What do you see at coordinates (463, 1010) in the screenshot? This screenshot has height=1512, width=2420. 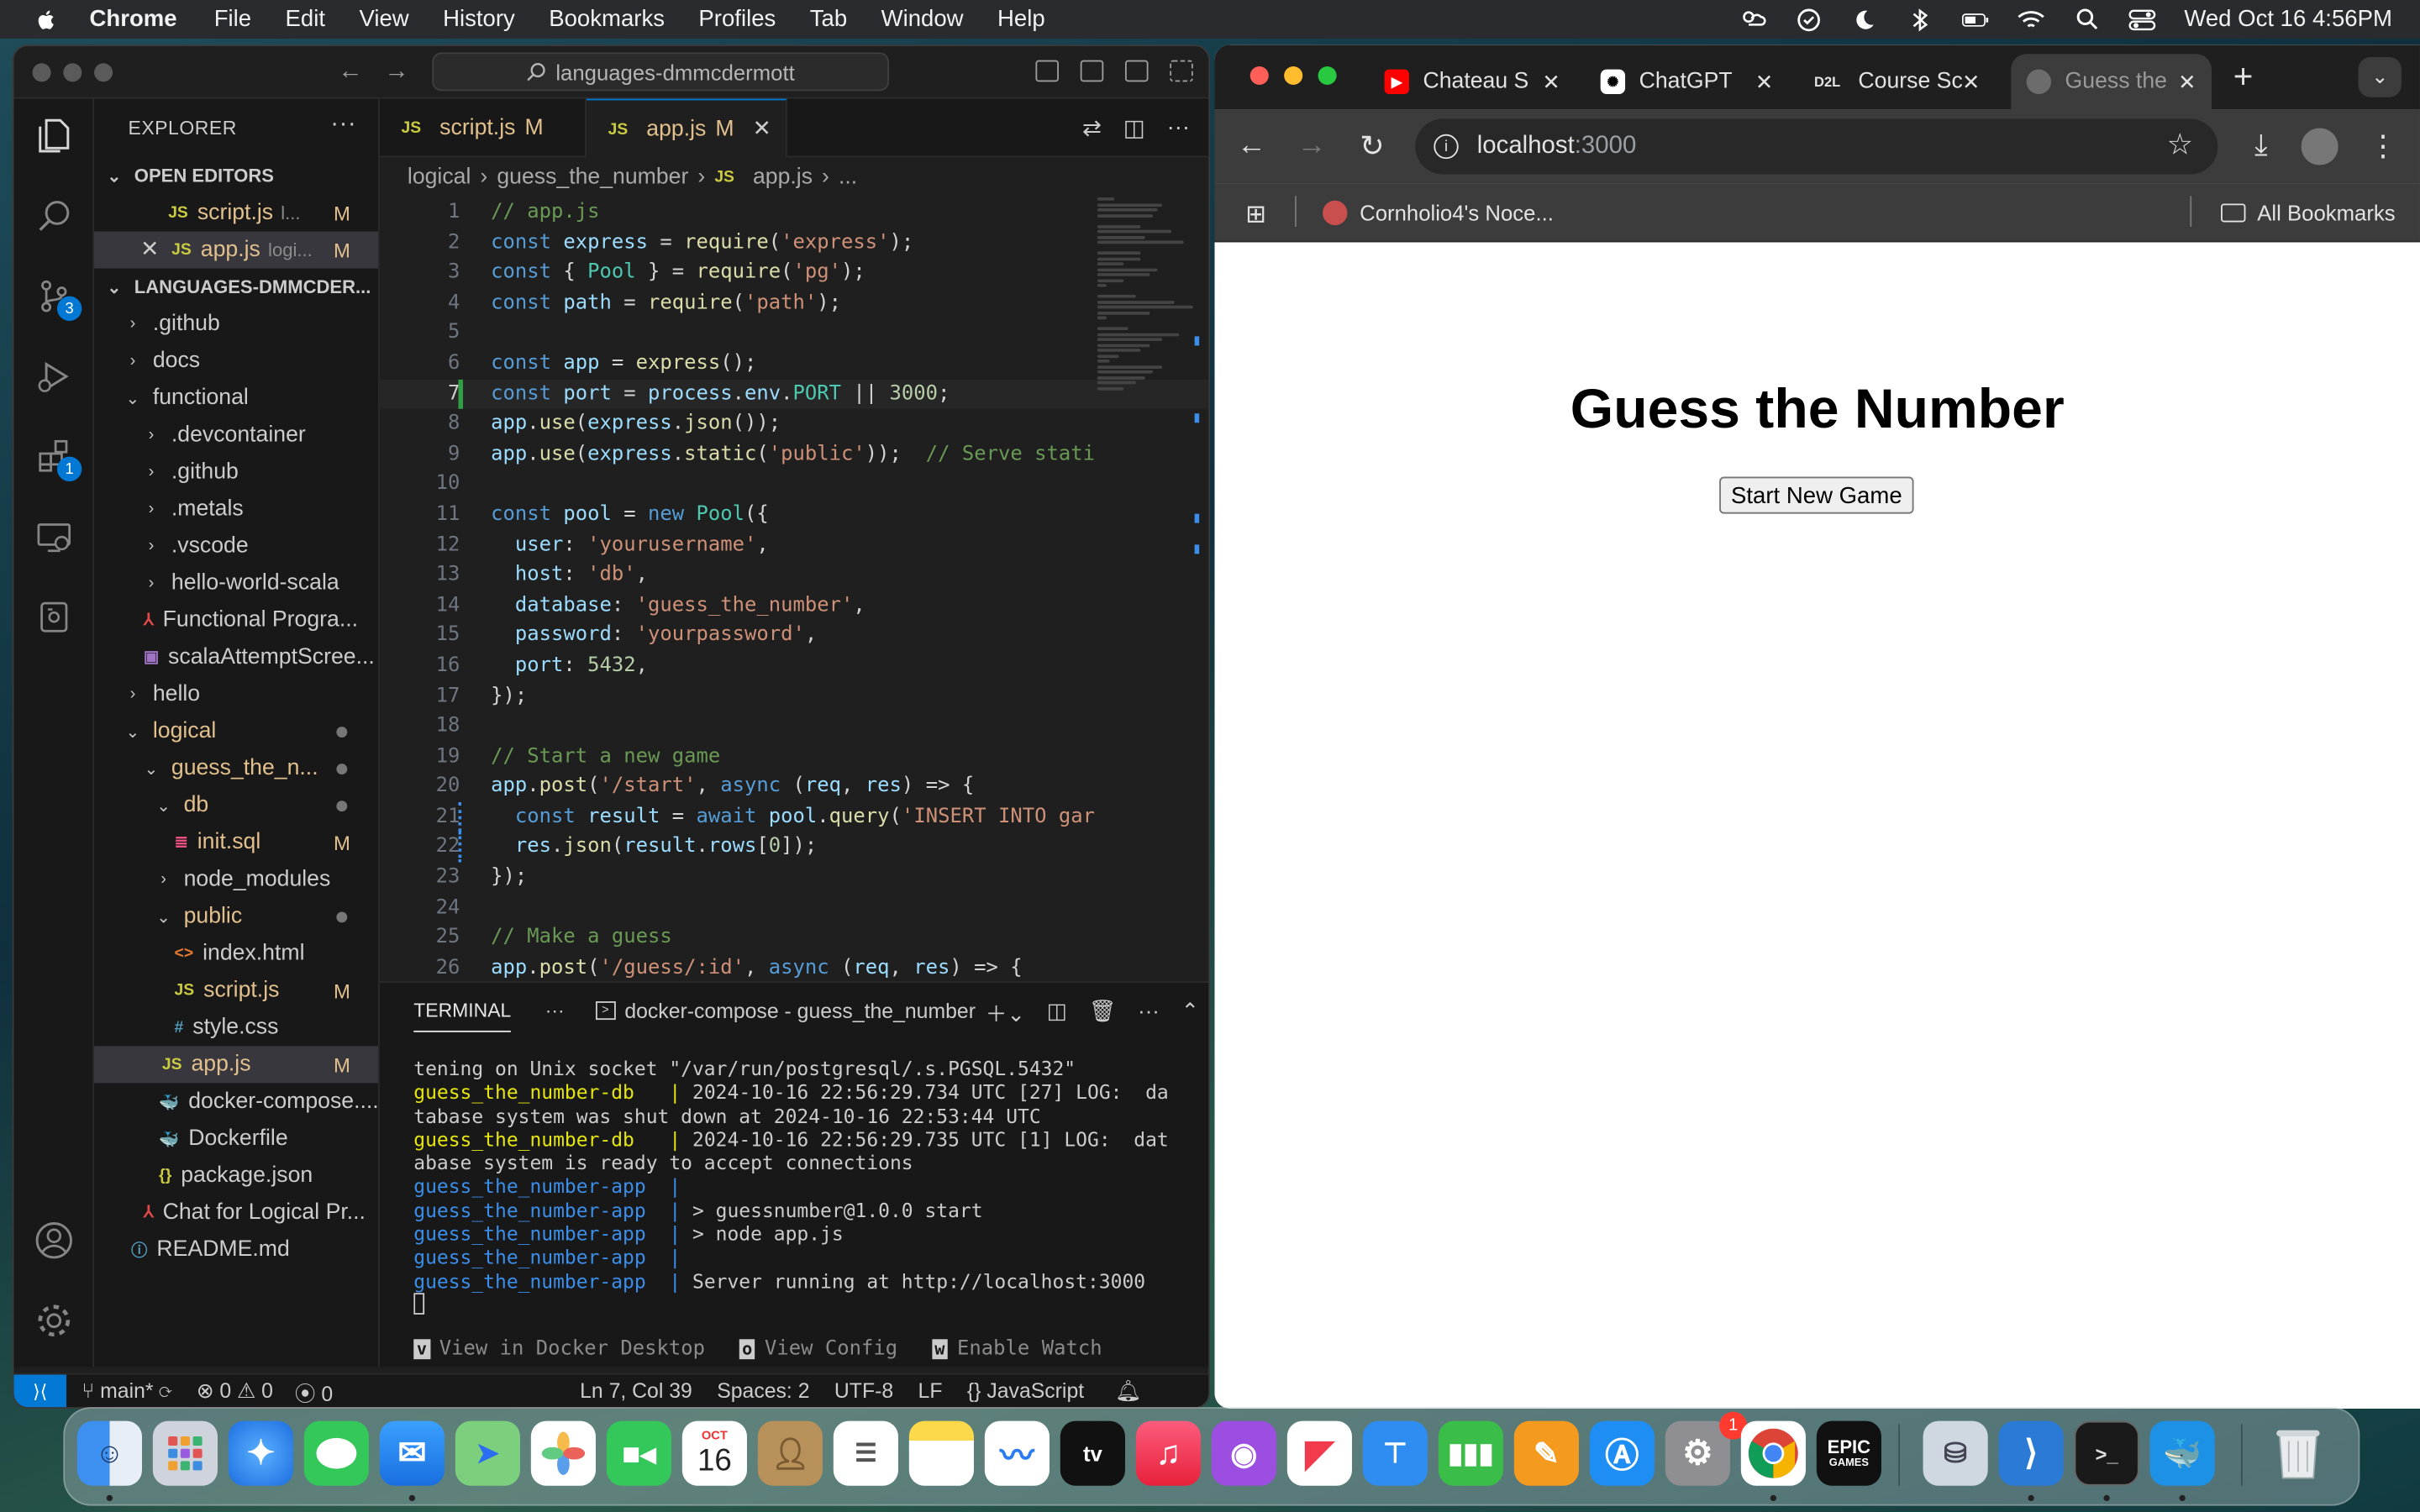 I see `tab-terminal: TERMINAL` at bounding box center [463, 1010].